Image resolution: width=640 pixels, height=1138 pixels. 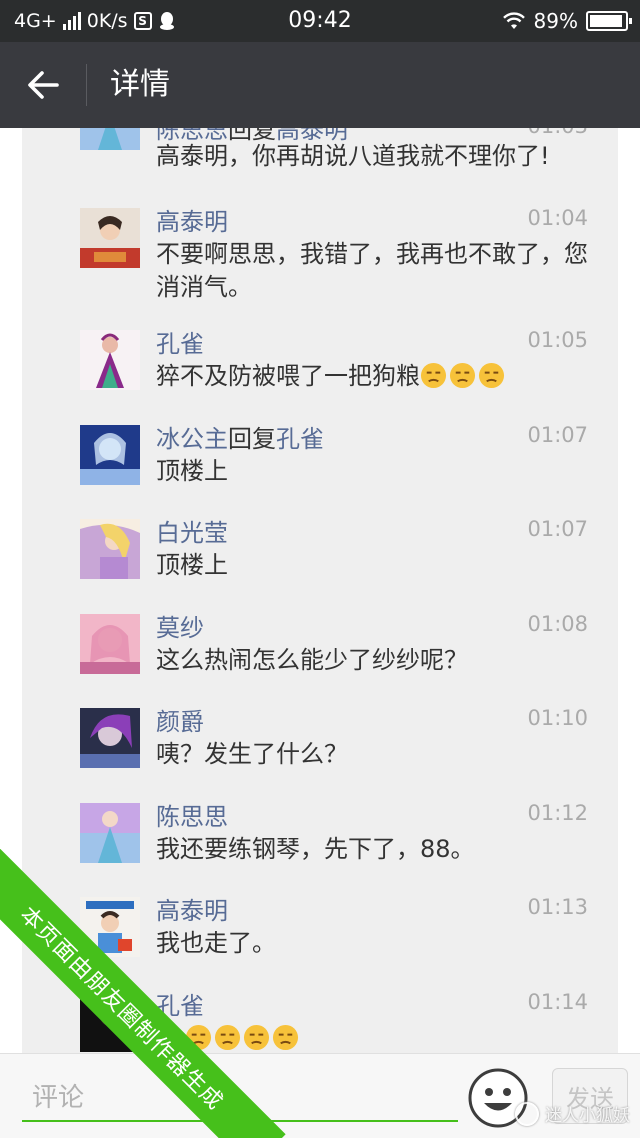 I want to click on comment-author: 陈思思, so click(x=192, y=814).